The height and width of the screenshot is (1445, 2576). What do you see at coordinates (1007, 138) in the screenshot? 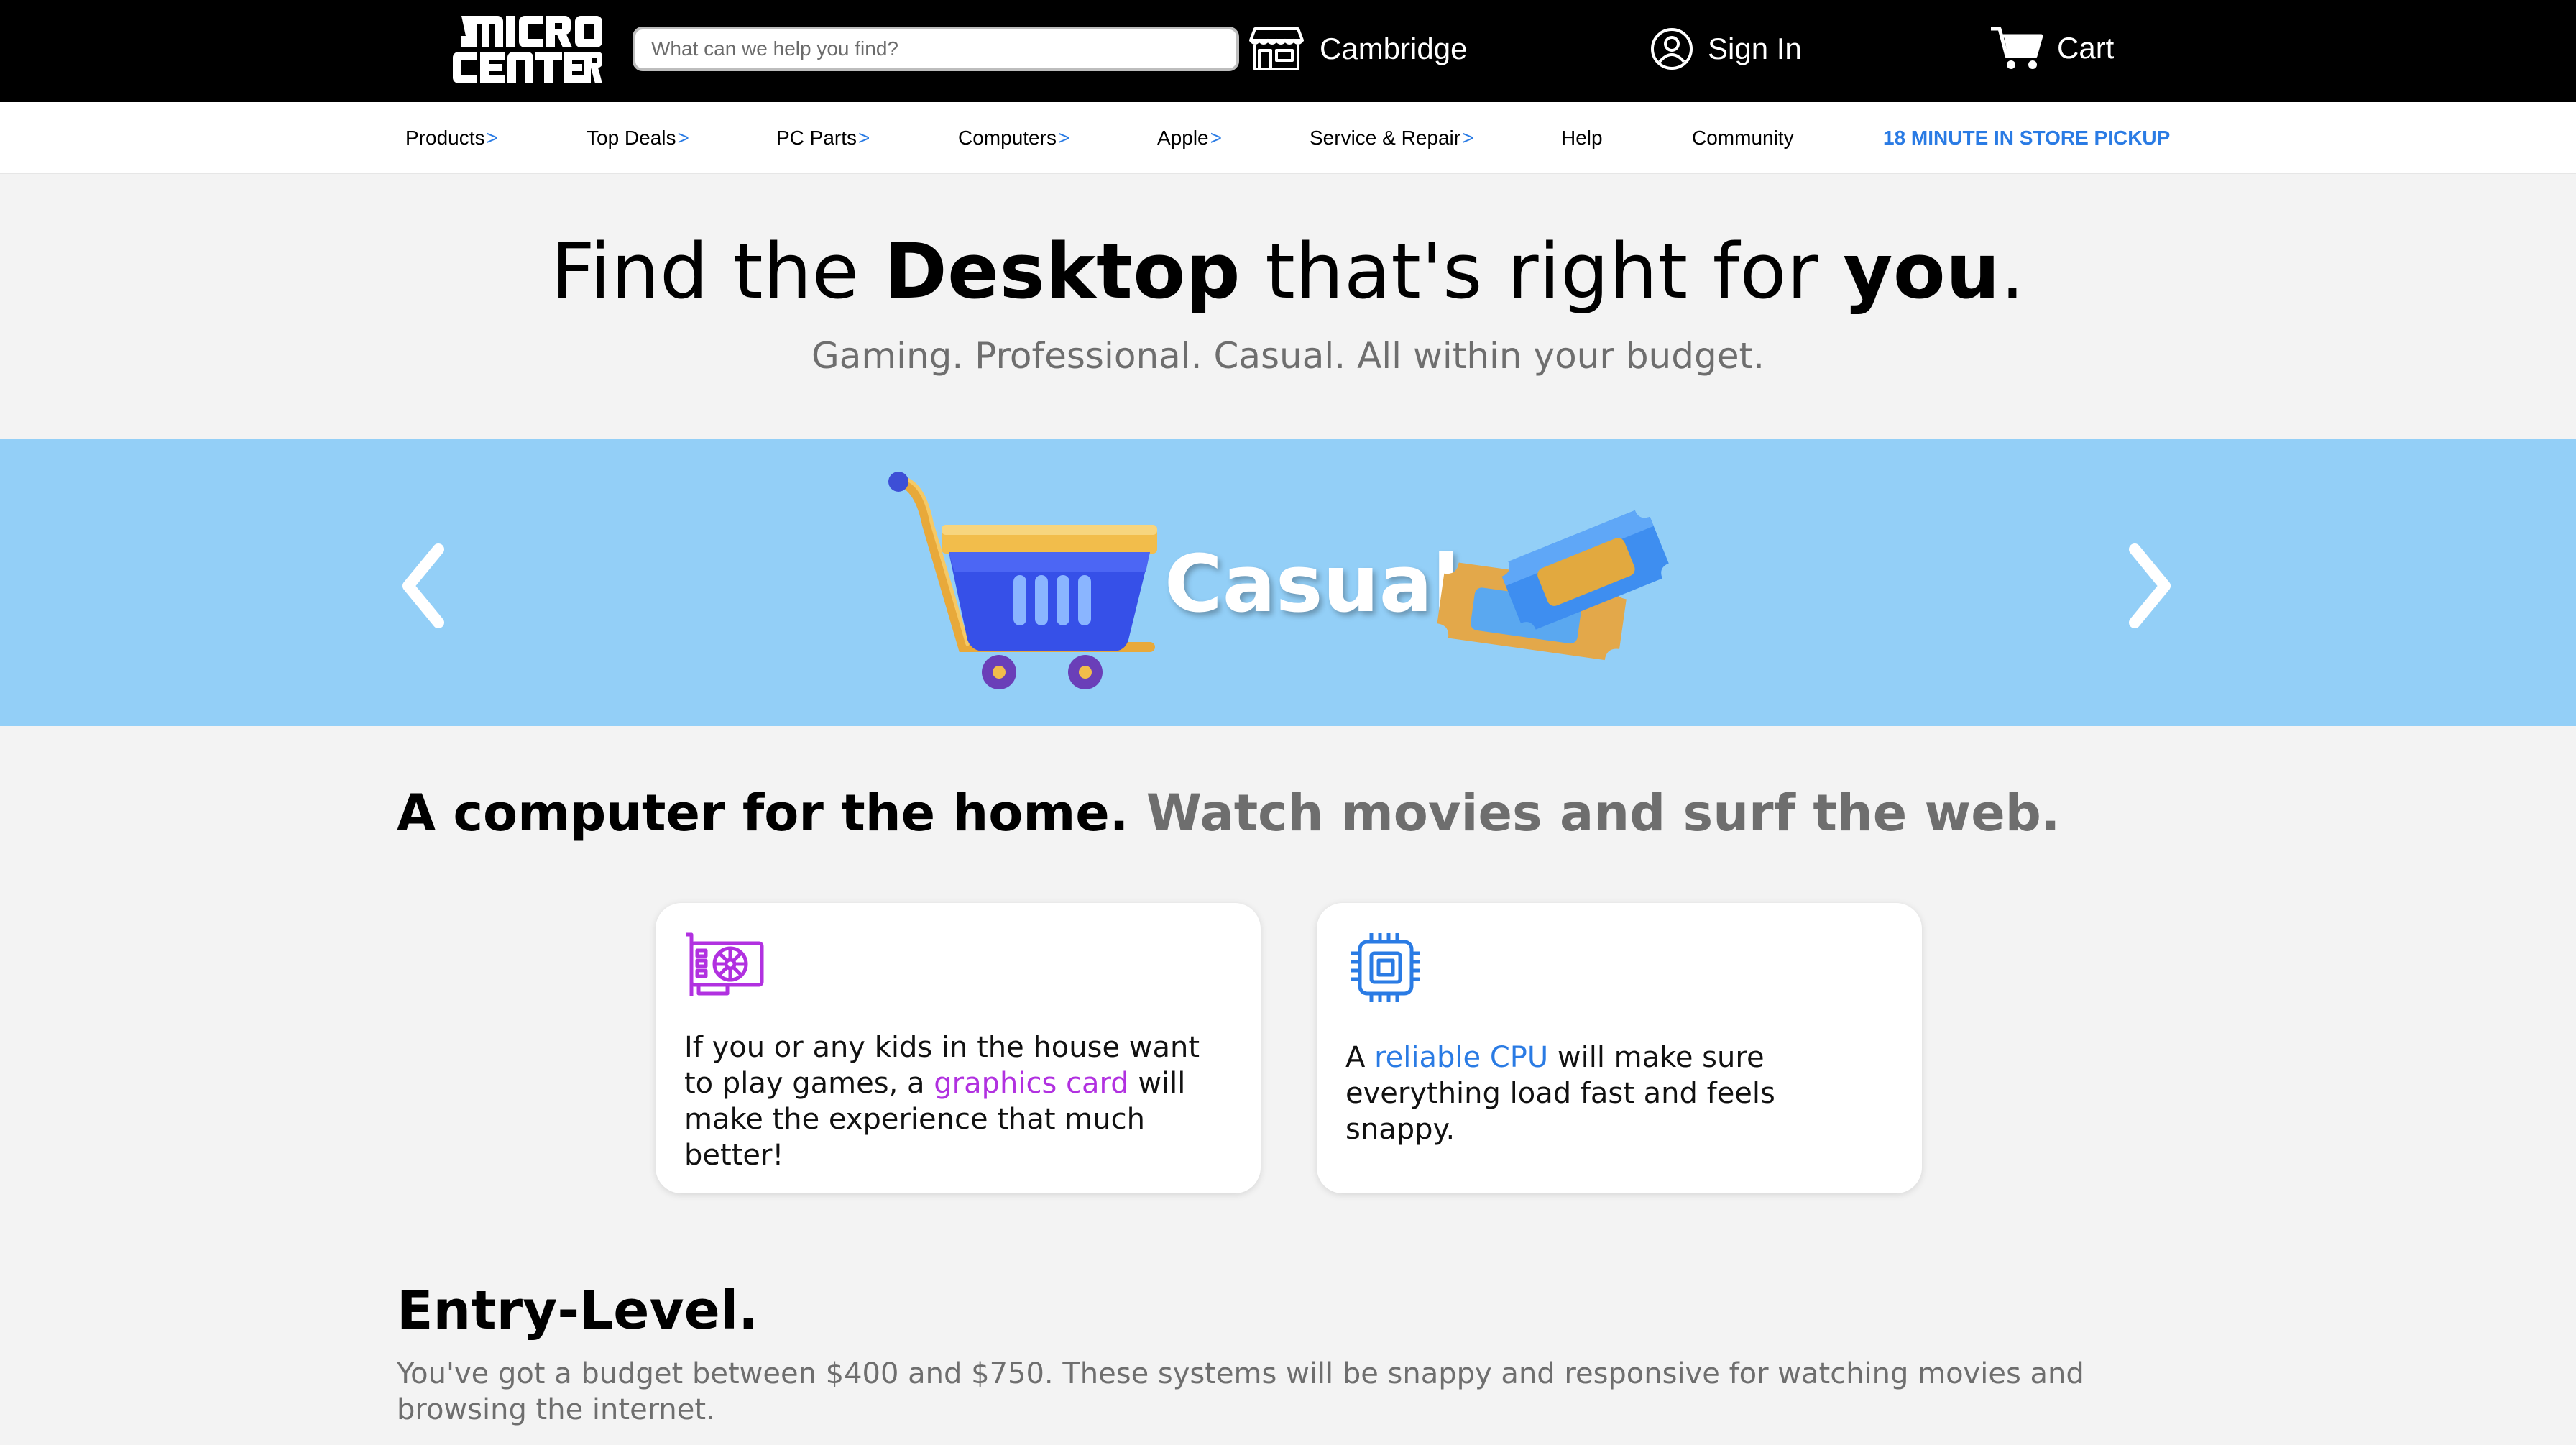
I see `nav-item-label: Computers` at bounding box center [1007, 138].